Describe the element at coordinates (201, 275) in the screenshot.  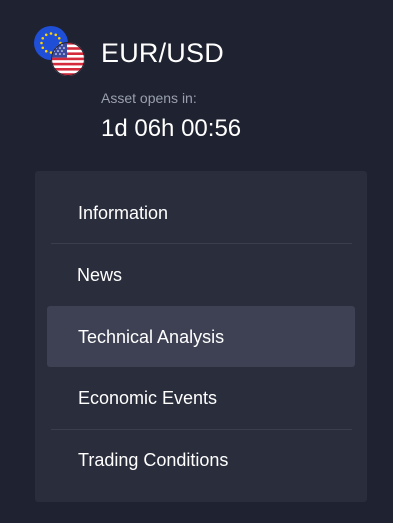
I see `menu-item-news: News` at that location.